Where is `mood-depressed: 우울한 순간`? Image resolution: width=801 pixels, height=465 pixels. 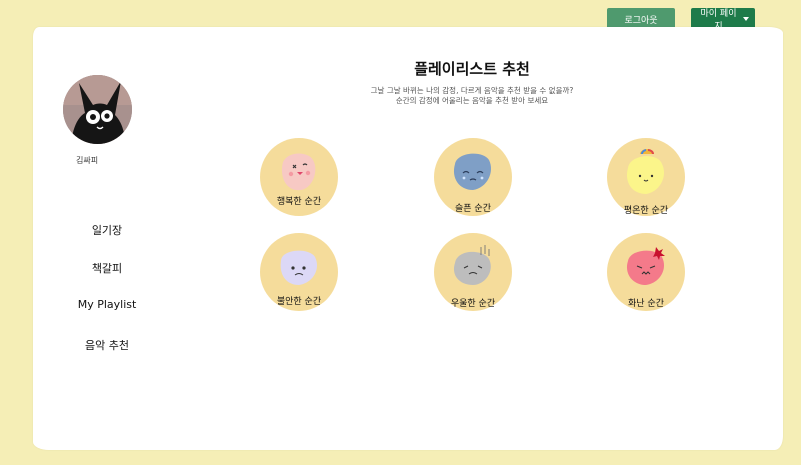
mood-depressed: 우울한 순간 is located at coordinates (473, 272).